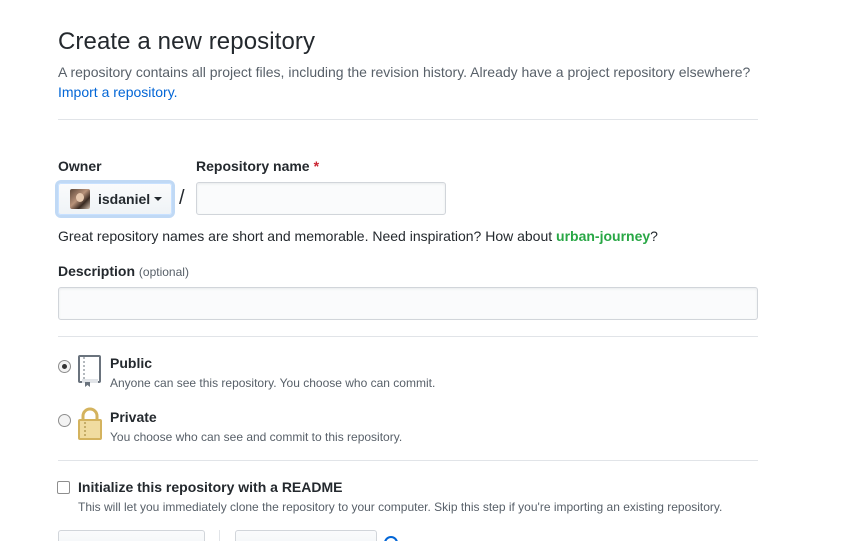 The image size is (843, 541). Describe the element at coordinates (187, 41) in the screenshot. I see `page-title: Create a new repository` at that location.